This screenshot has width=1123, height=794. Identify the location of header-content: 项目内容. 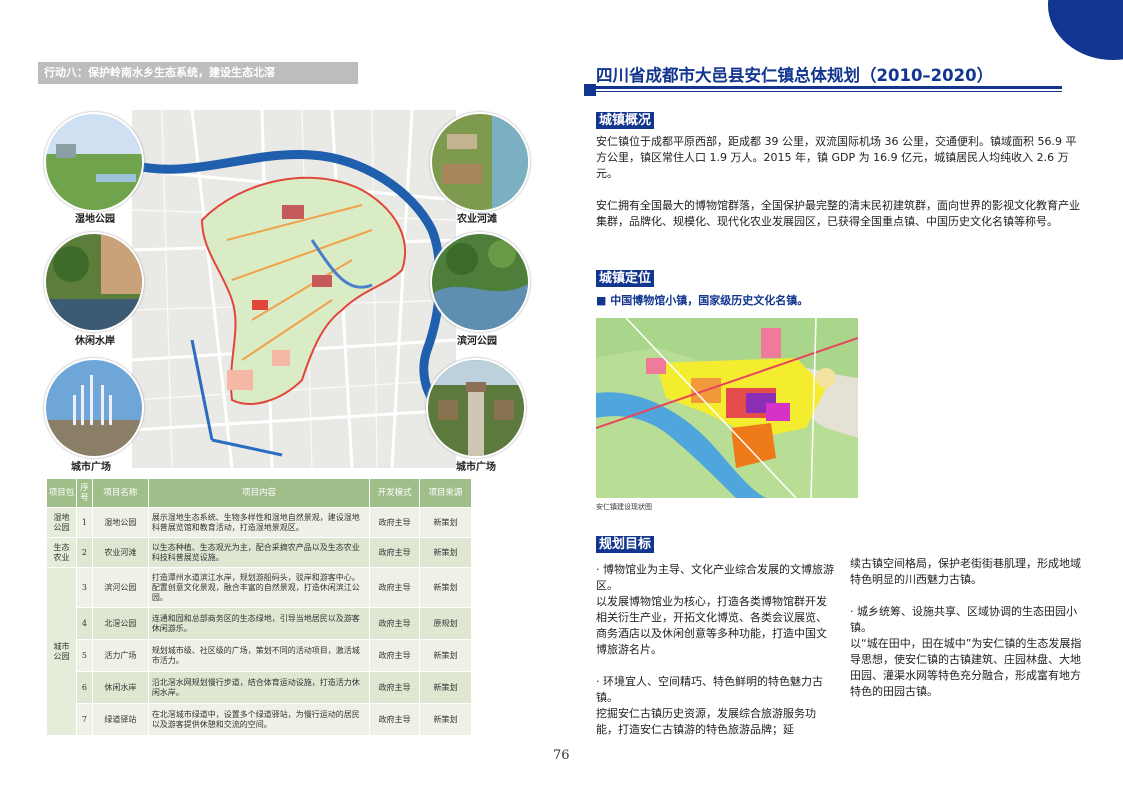
(259, 493).